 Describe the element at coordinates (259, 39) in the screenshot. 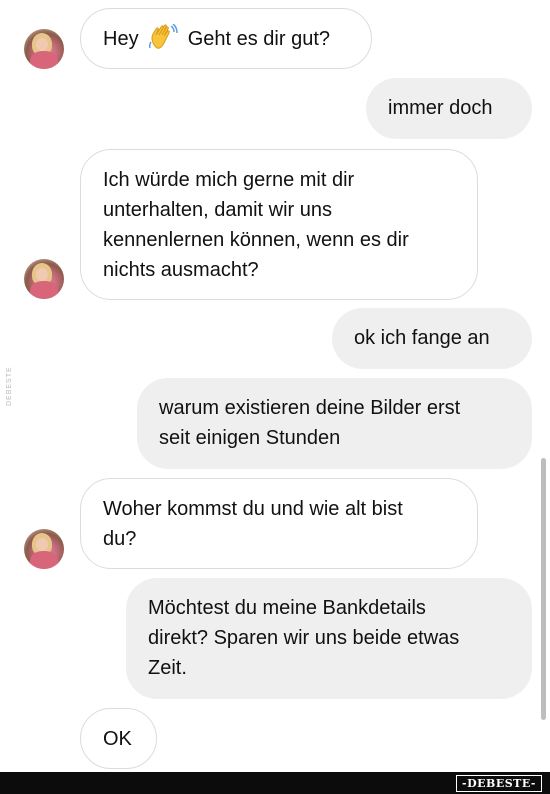

I see `message-text: Geht es dir gut?` at that location.